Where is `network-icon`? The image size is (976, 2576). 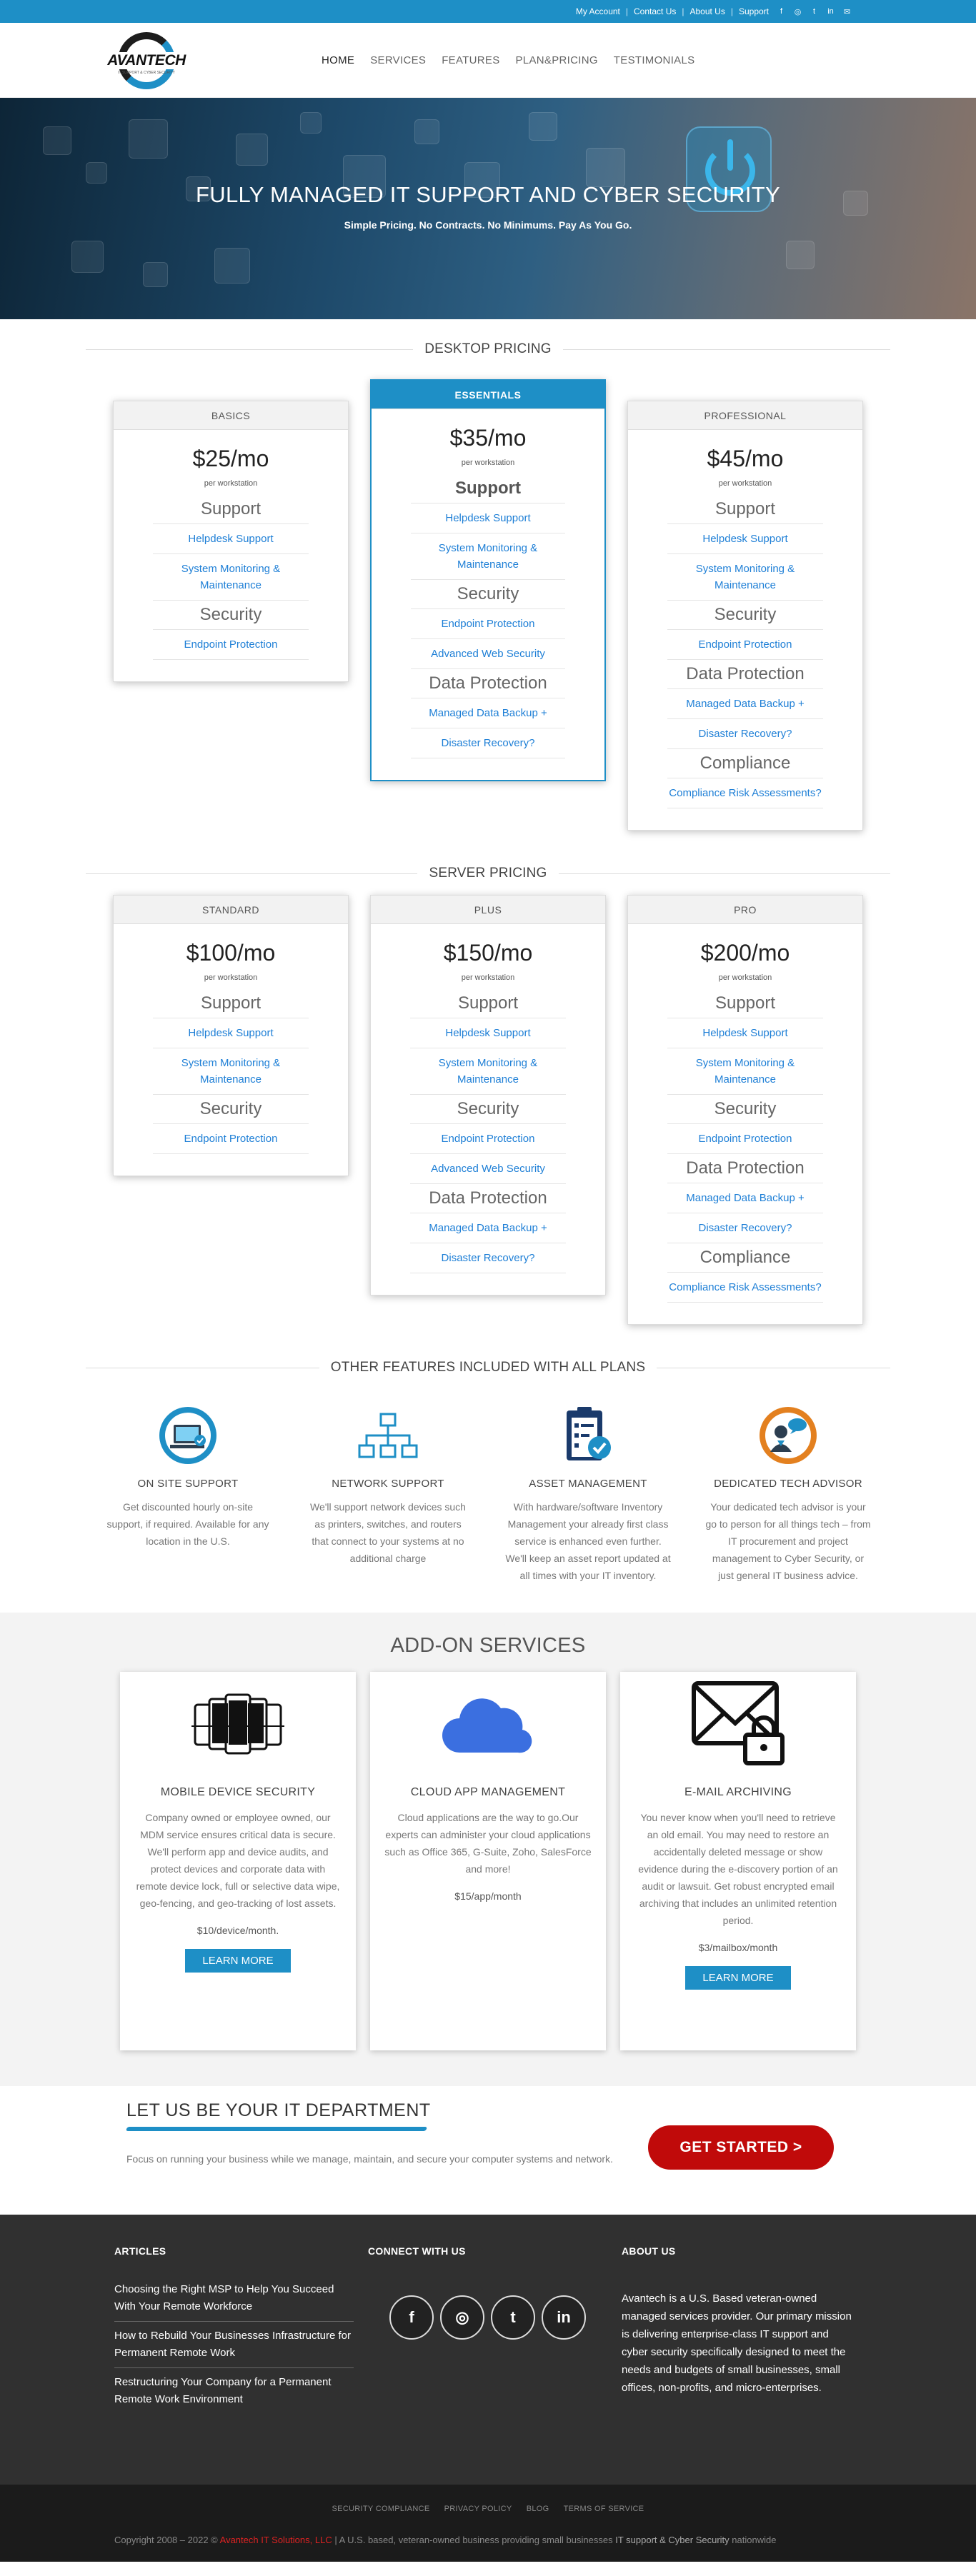 network-icon is located at coordinates (388, 1435).